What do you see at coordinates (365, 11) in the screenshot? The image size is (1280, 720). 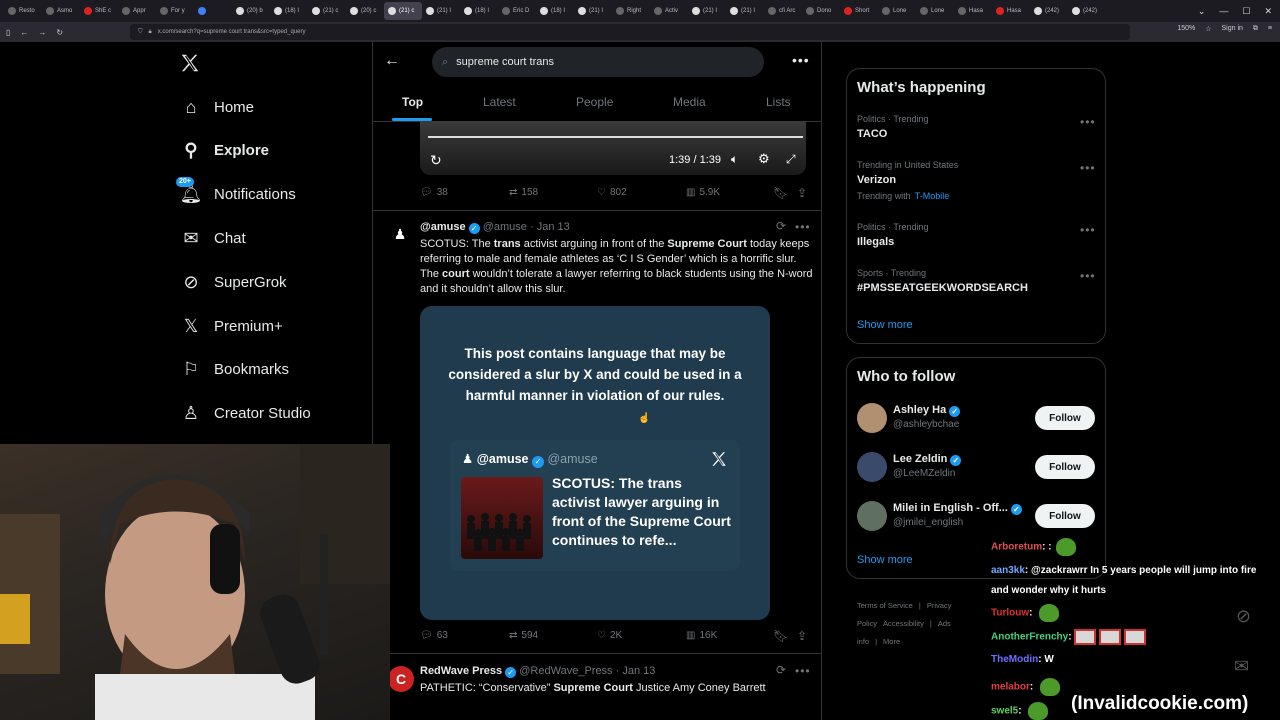 I see `browser-tab: (20) c` at bounding box center [365, 11].